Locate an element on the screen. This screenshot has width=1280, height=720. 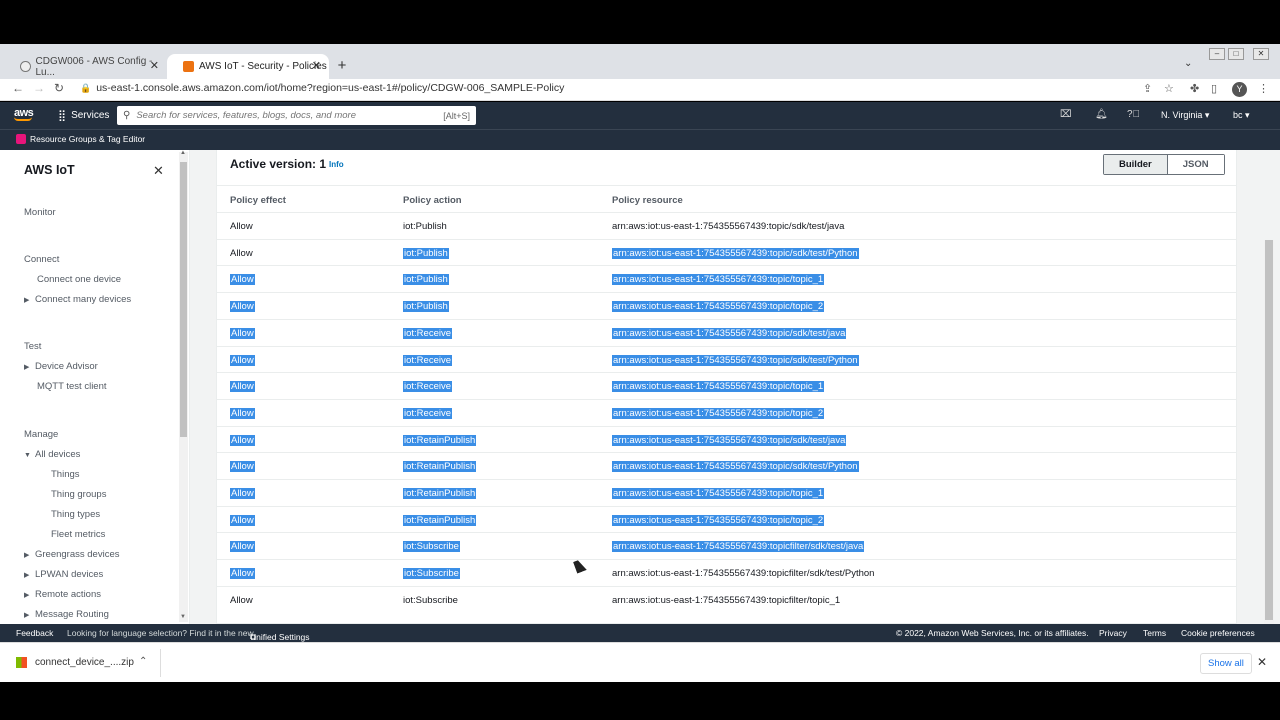
resource-groups-link: Resource Groups & Tag Editor is located at coordinates (80, 139).